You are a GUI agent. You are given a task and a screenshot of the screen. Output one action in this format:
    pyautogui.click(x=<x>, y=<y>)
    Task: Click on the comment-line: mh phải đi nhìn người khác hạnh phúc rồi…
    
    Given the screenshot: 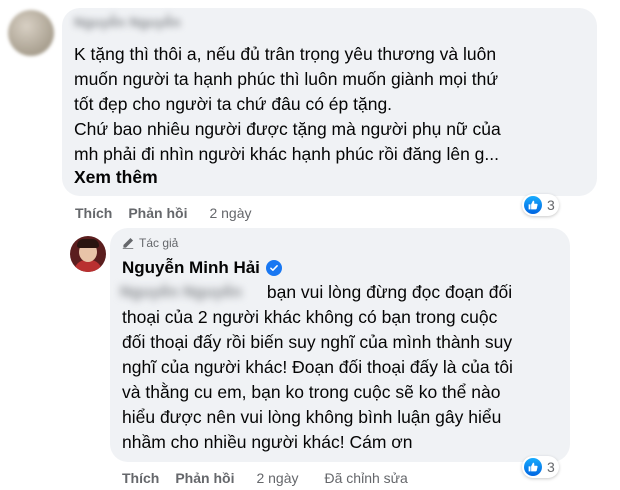 What is the action you would take?
    pyautogui.click(x=286, y=154)
    